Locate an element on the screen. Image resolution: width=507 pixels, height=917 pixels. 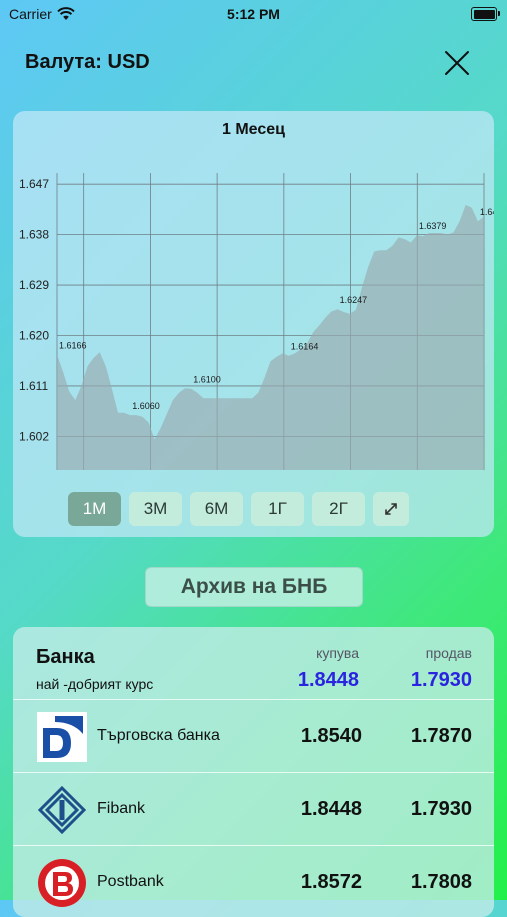
y-tick-label: 1.602 is located at coordinates (34, 436).